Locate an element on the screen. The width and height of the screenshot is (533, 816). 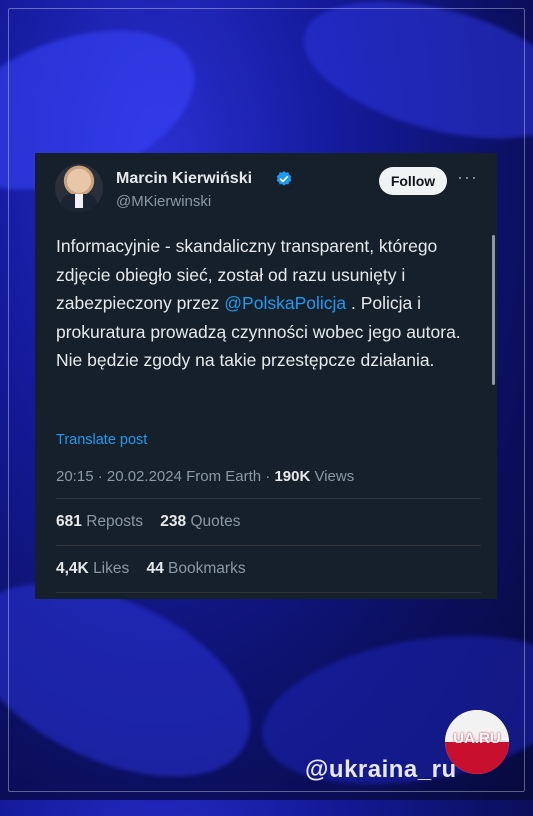
avatar is located at coordinates (79, 188).